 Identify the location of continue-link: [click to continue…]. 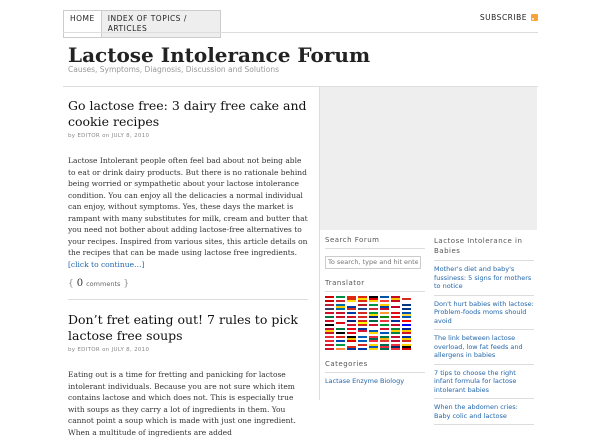
(106, 264).